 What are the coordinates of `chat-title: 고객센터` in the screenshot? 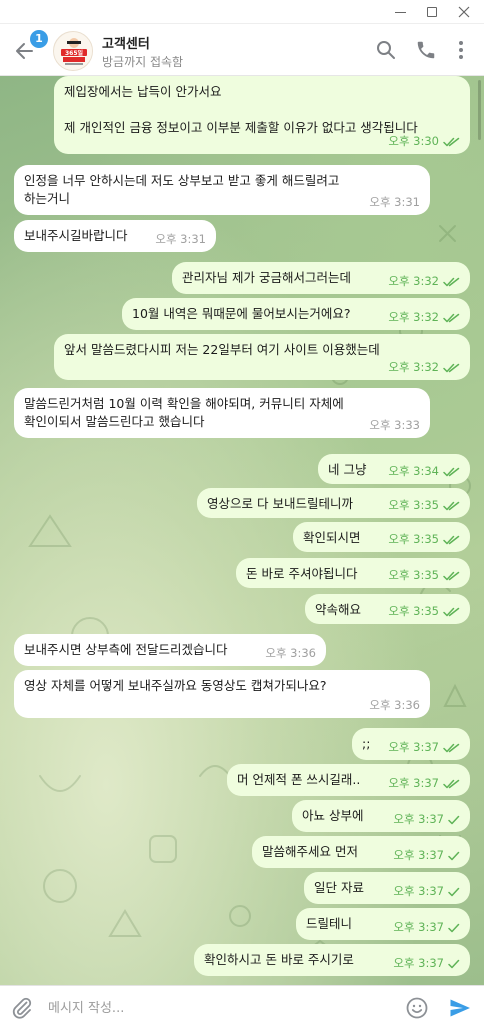 It's located at (126, 44).